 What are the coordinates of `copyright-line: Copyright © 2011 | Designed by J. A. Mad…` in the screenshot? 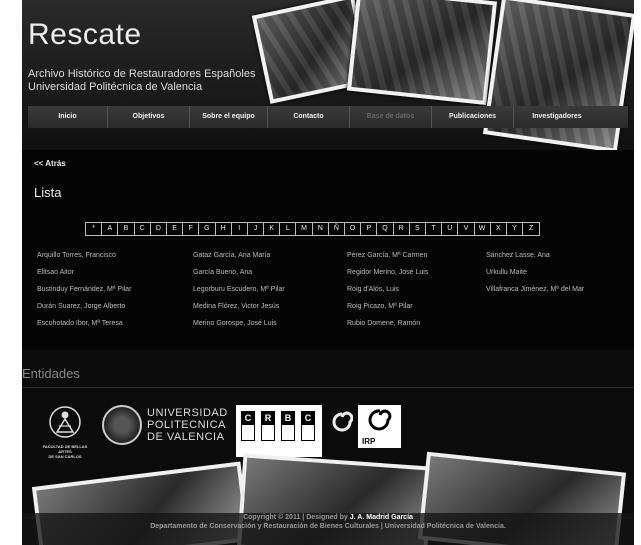 It's located at (328, 517).